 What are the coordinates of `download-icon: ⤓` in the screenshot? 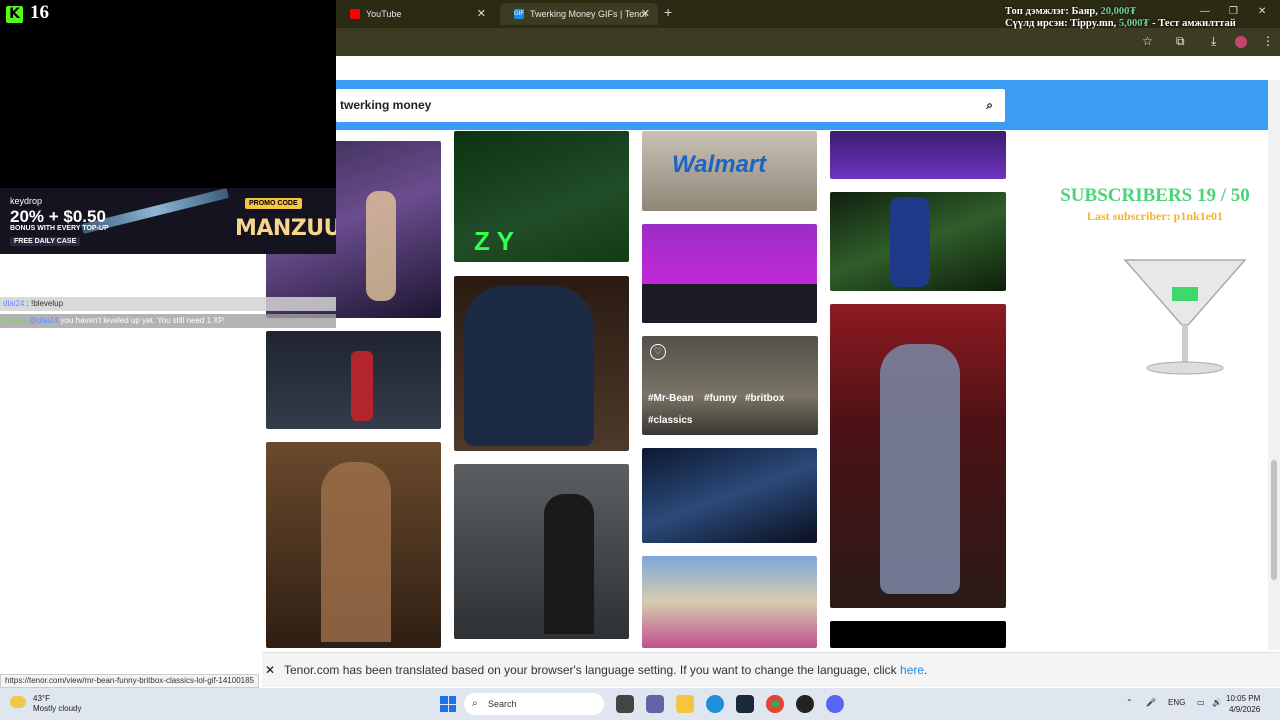 It's located at (1213, 41).